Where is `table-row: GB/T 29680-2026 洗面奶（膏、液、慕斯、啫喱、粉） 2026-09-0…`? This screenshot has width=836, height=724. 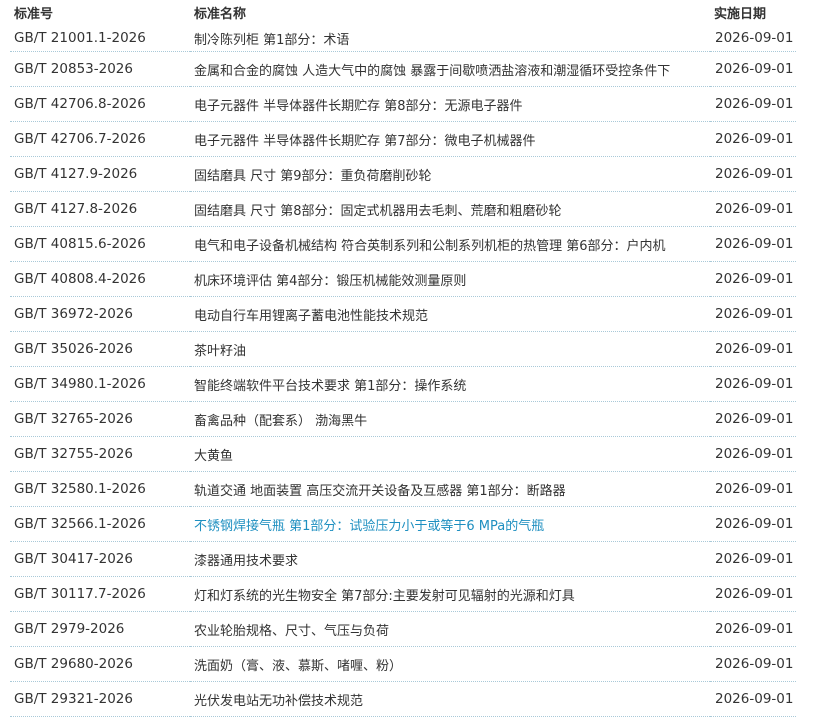 table-row: GB/T 29680-2026 洗面奶（膏、液、慕斯、啫喱、粉） 2026-09-0… is located at coordinates (403, 664).